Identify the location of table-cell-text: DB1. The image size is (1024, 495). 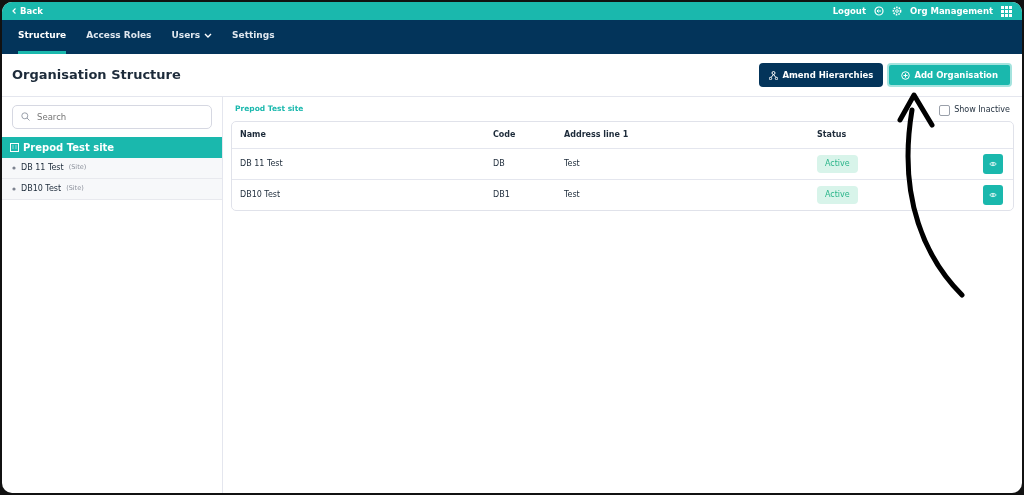
(502, 195).